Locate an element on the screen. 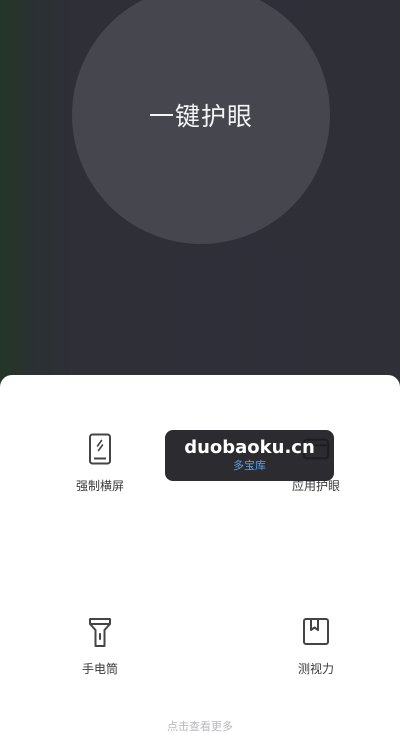 The height and width of the screenshot is (735, 400). vision-test-label: 测视力 is located at coordinates (315, 669).